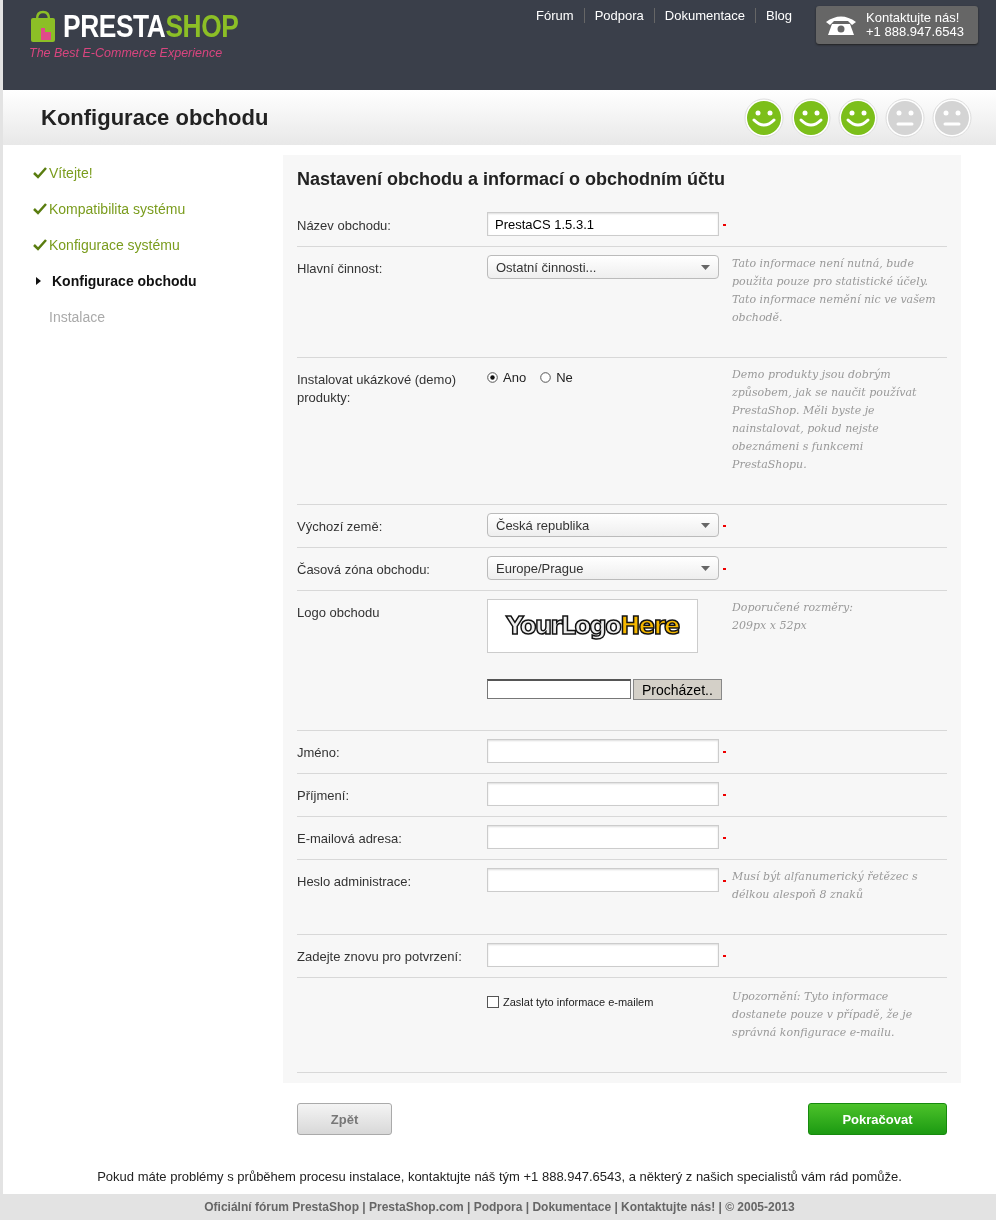 This screenshot has width=996, height=1220. I want to click on browse-button: Procházet.., so click(677, 689).